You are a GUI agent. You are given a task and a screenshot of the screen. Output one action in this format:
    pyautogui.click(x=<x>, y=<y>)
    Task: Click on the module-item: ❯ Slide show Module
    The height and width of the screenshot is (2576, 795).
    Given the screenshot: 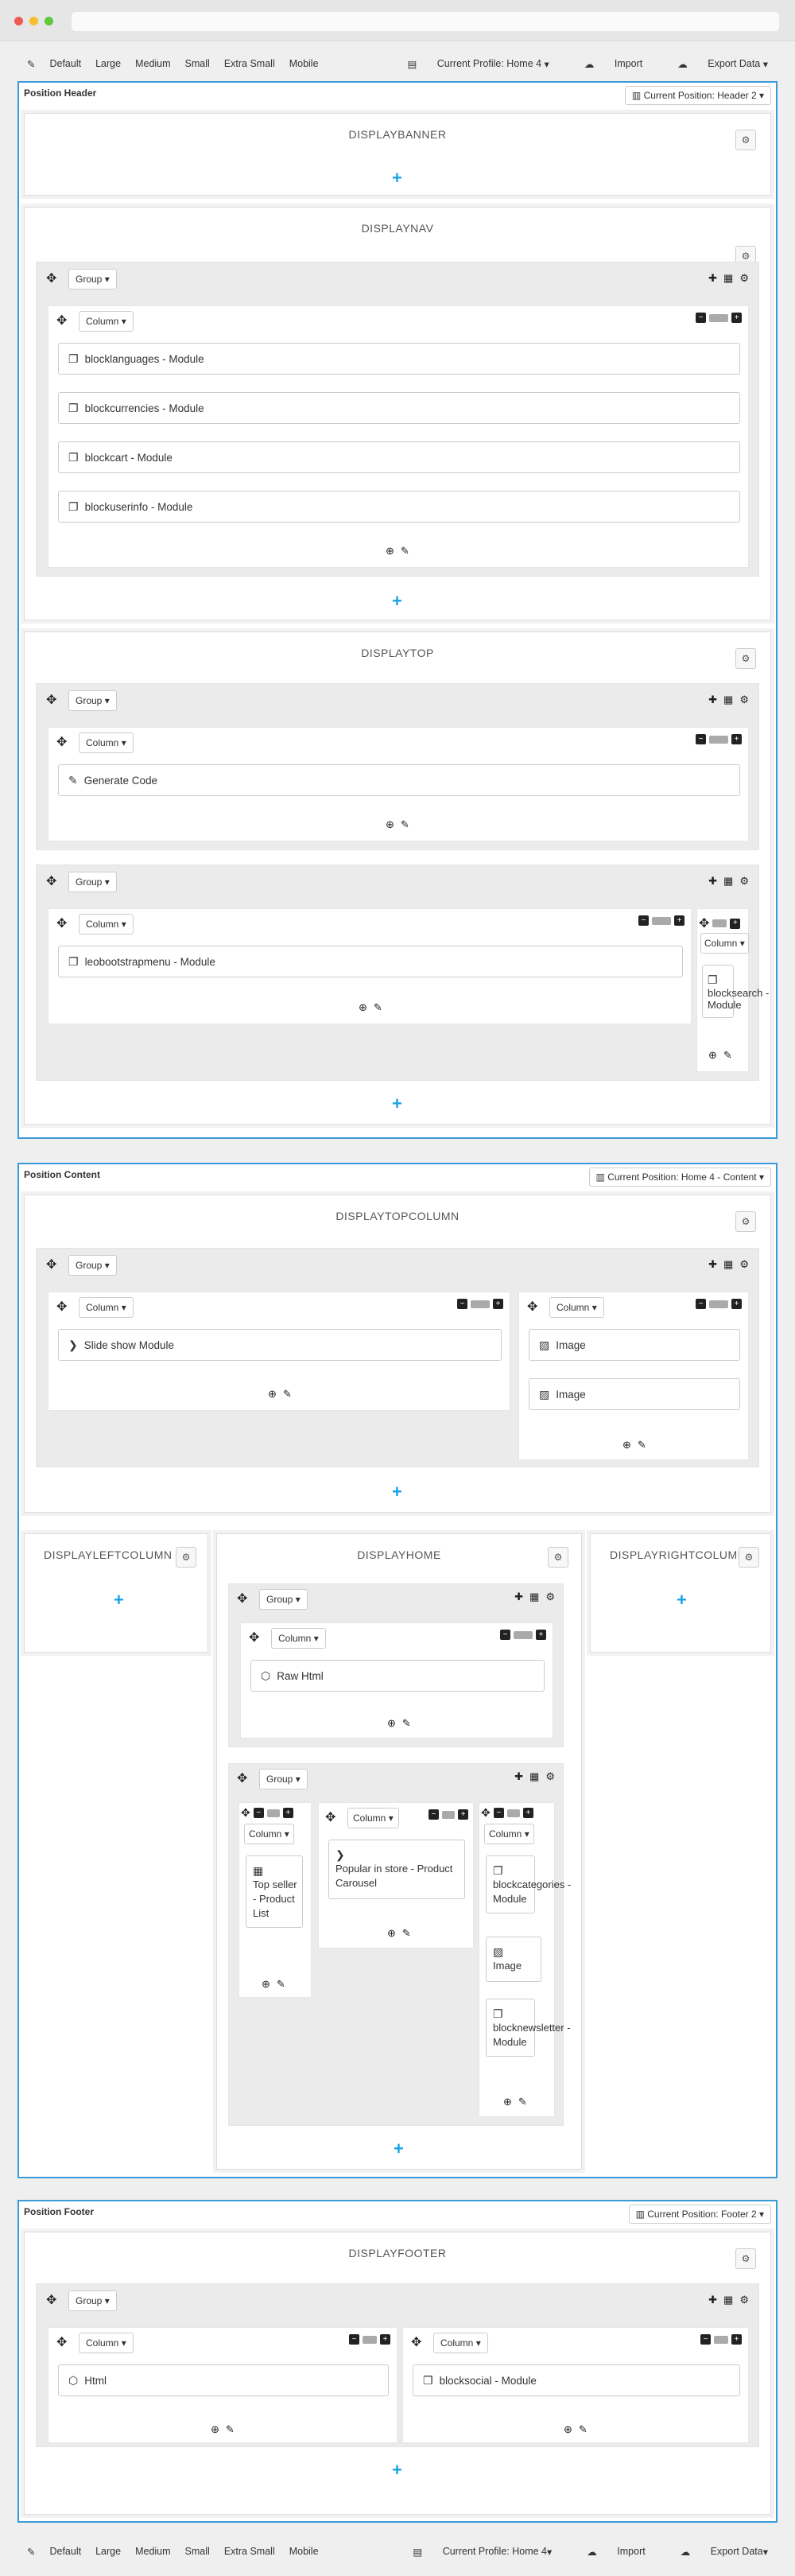 What is the action you would take?
    pyautogui.click(x=280, y=1345)
    